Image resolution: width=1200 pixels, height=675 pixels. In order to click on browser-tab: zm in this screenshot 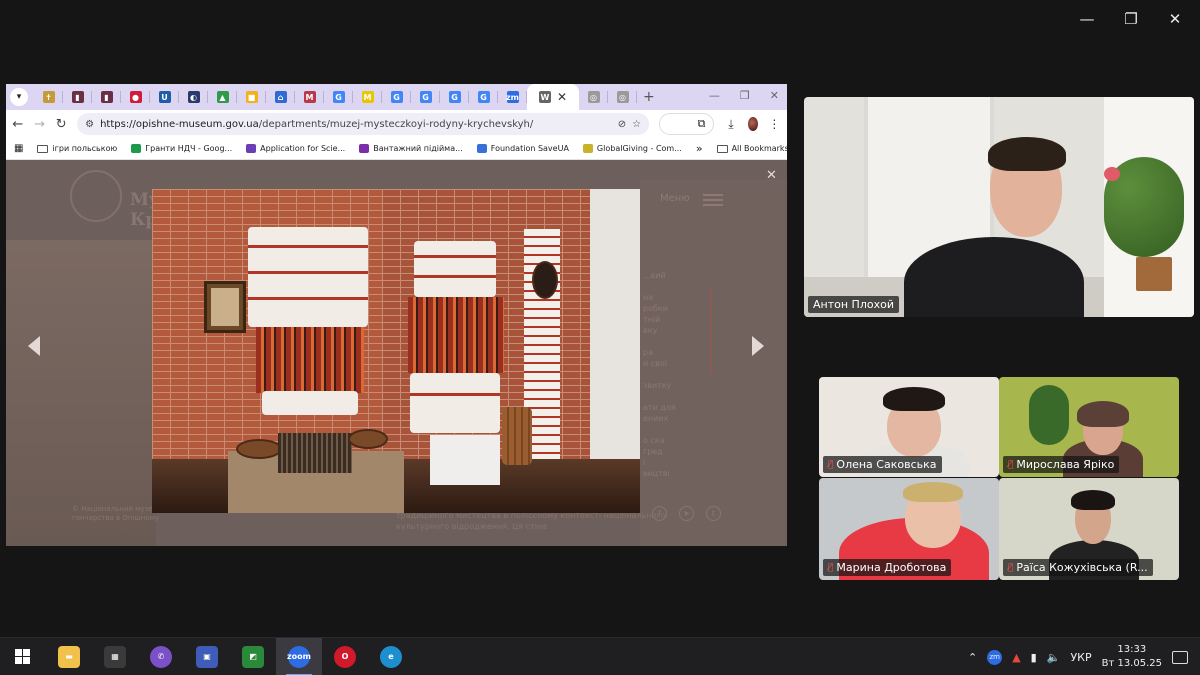, I will do `click(512, 97)`.